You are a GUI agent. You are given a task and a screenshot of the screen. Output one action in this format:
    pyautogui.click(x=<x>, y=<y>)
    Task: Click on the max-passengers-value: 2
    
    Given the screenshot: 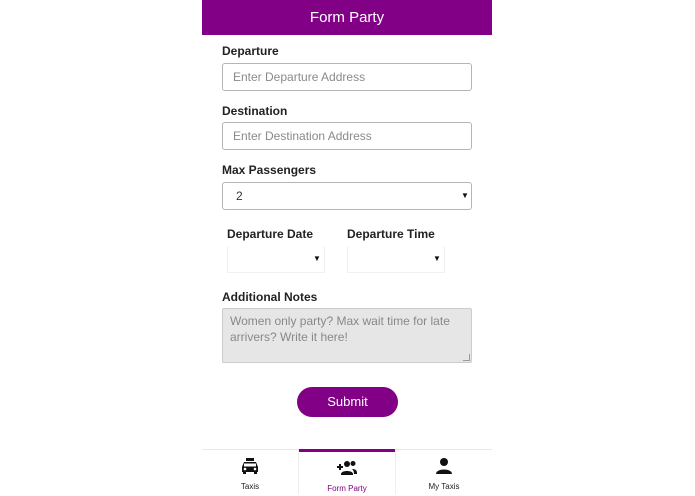 What is the action you would take?
    pyautogui.click(x=239, y=196)
    